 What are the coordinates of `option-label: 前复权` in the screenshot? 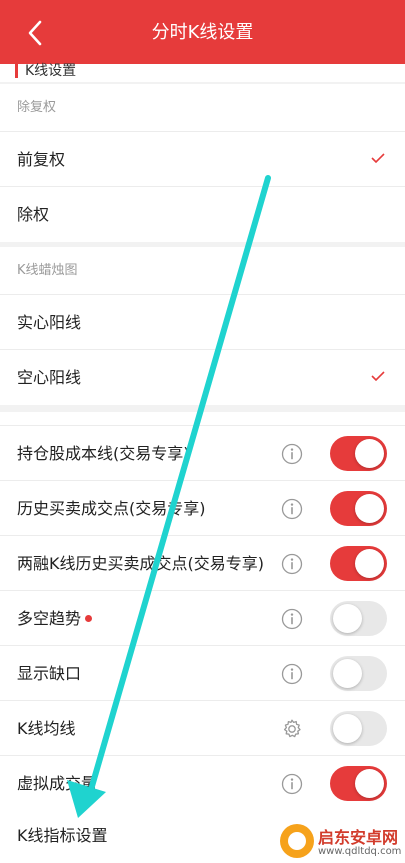 It's located at (41, 159).